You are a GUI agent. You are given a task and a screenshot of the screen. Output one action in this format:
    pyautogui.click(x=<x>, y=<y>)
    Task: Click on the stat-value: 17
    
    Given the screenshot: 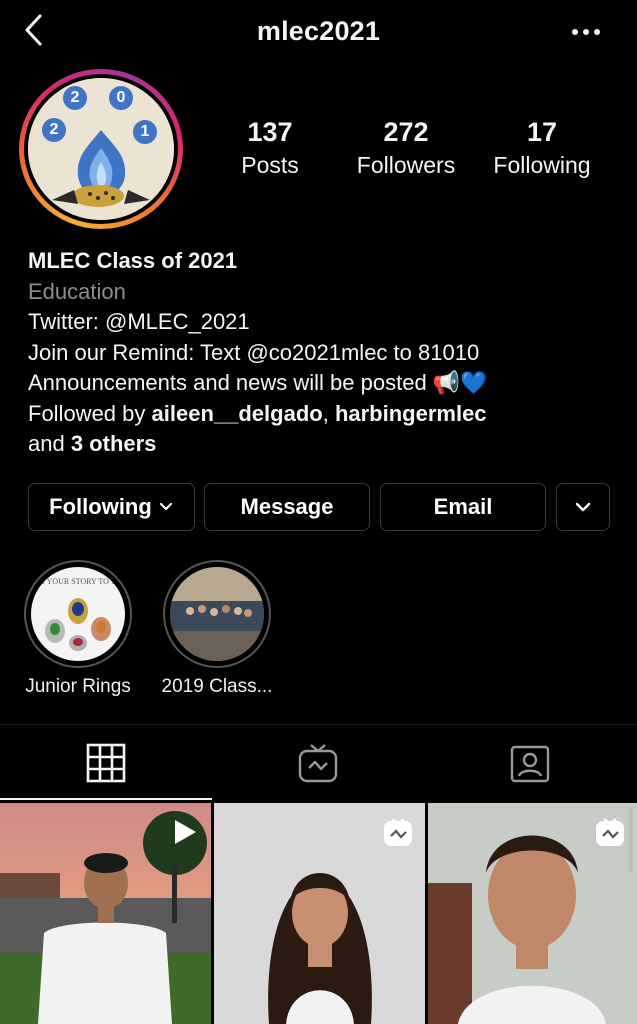 What is the action you would take?
    pyautogui.click(x=542, y=132)
    